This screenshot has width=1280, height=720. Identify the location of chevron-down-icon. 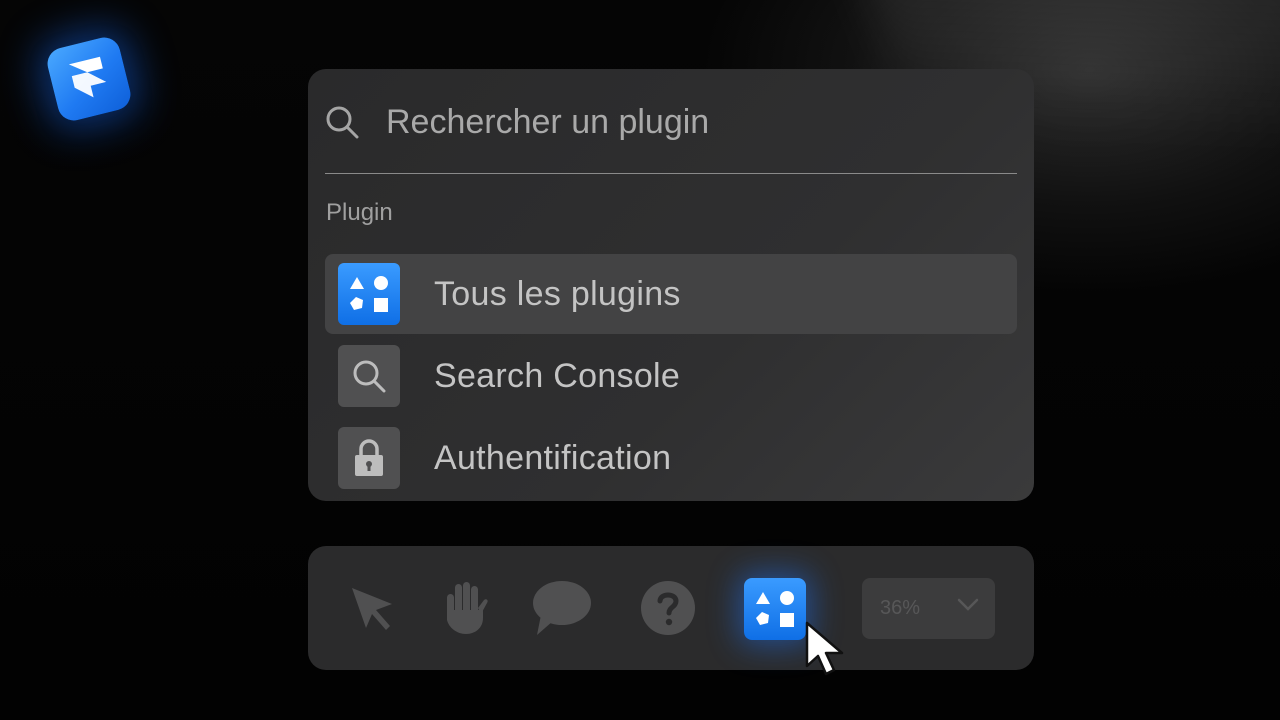
(968, 604).